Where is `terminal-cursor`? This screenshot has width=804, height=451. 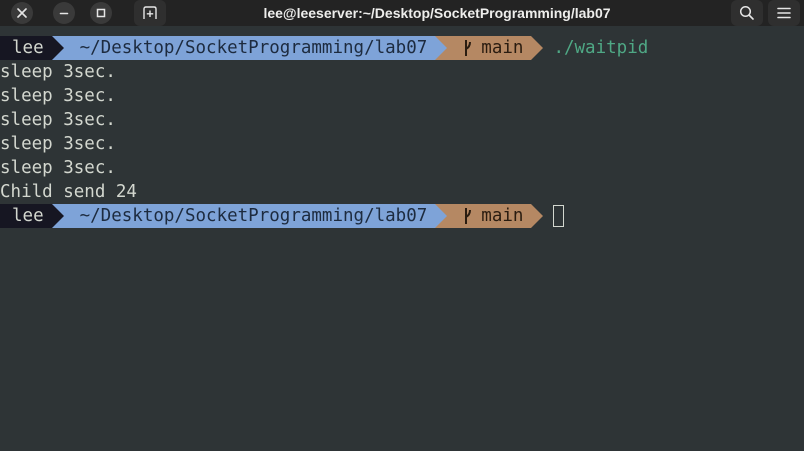 terminal-cursor is located at coordinates (559, 216).